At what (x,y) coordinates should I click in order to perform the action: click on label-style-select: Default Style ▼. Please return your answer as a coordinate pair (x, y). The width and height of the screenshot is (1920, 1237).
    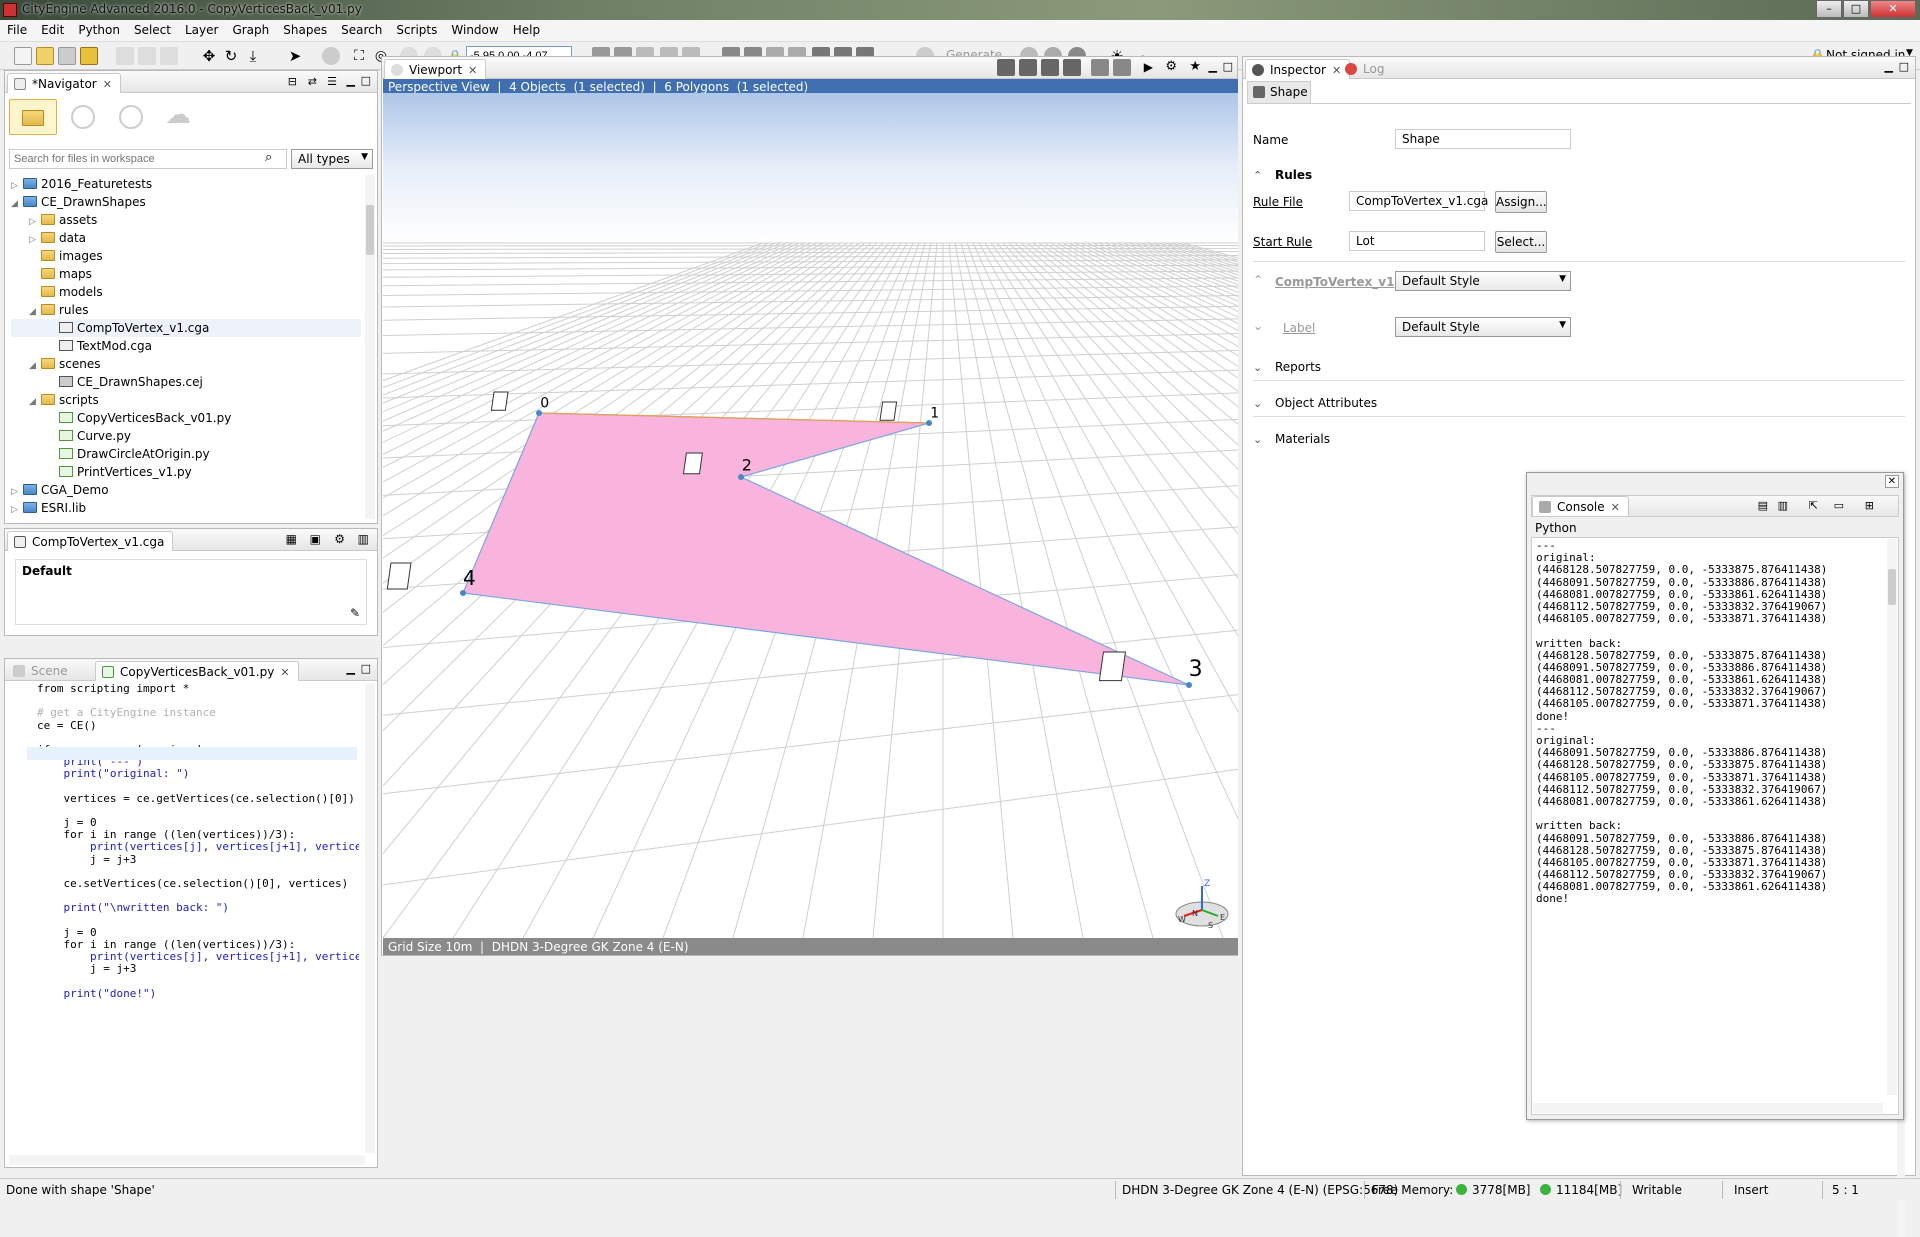
    Looking at the image, I should click on (1483, 327).